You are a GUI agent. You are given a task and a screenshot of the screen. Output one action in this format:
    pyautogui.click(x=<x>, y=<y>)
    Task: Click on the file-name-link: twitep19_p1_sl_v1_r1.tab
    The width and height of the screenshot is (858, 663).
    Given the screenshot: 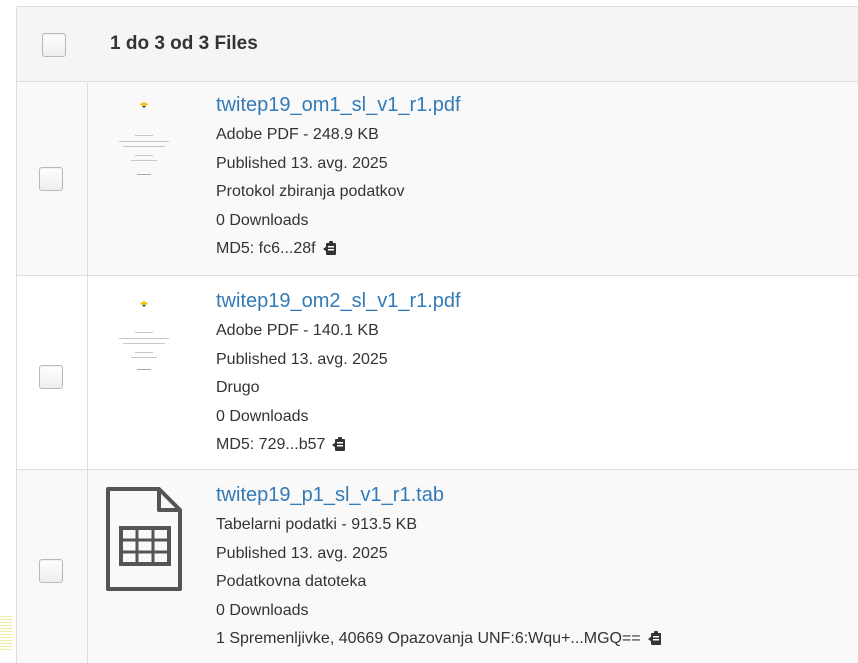 What is the action you would take?
    pyautogui.click(x=439, y=495)
    